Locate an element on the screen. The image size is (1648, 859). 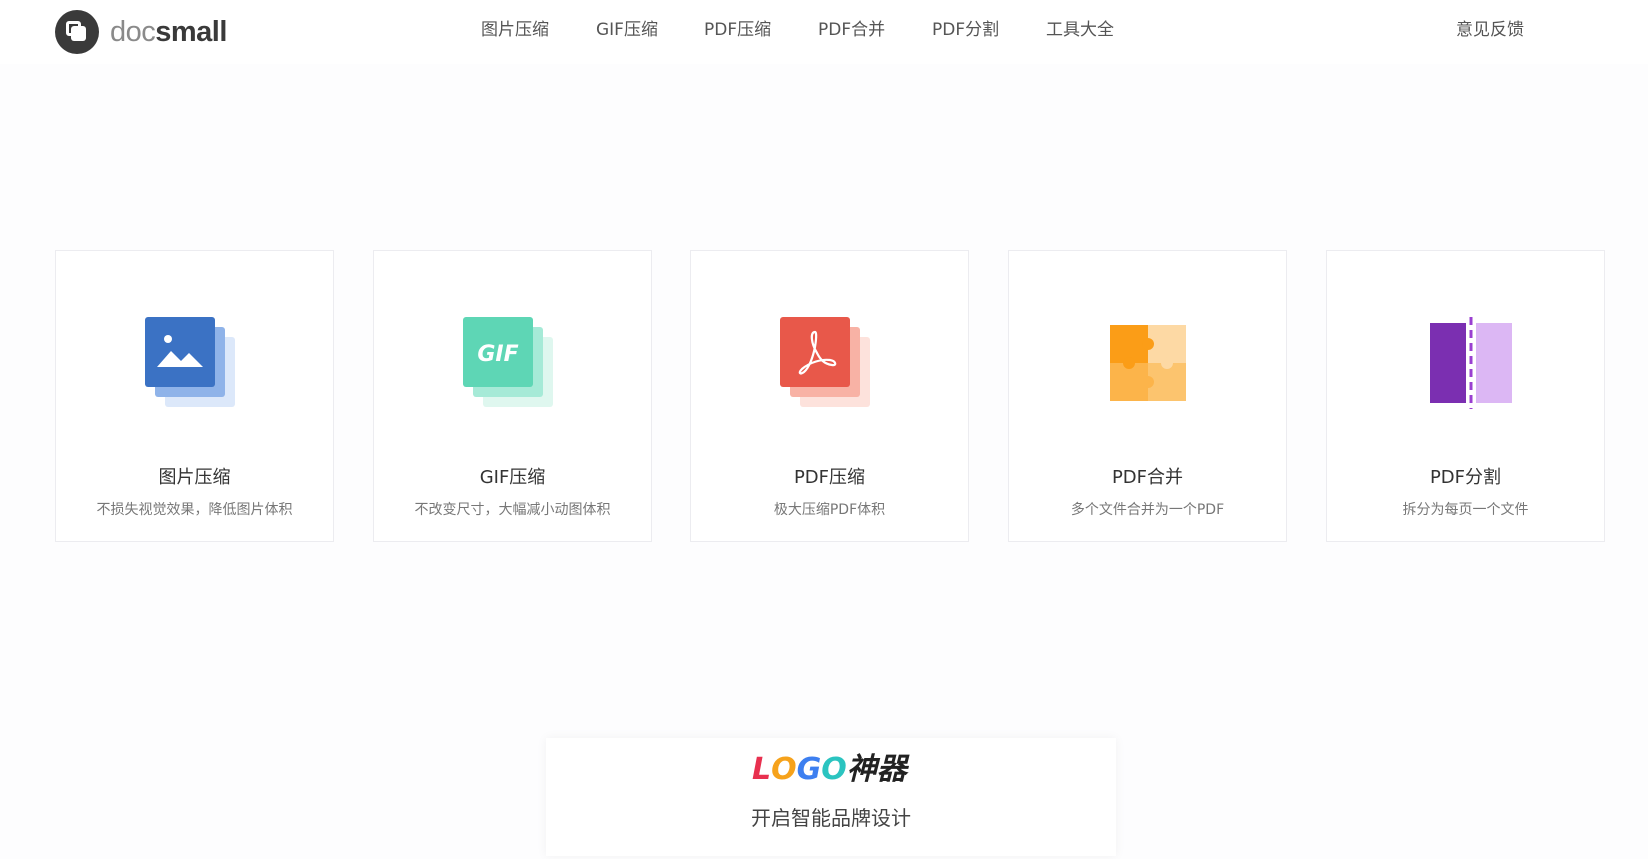
tool-description: 不改变尺寸，大幅减小动图体积 is located at coordinates (512, 510).